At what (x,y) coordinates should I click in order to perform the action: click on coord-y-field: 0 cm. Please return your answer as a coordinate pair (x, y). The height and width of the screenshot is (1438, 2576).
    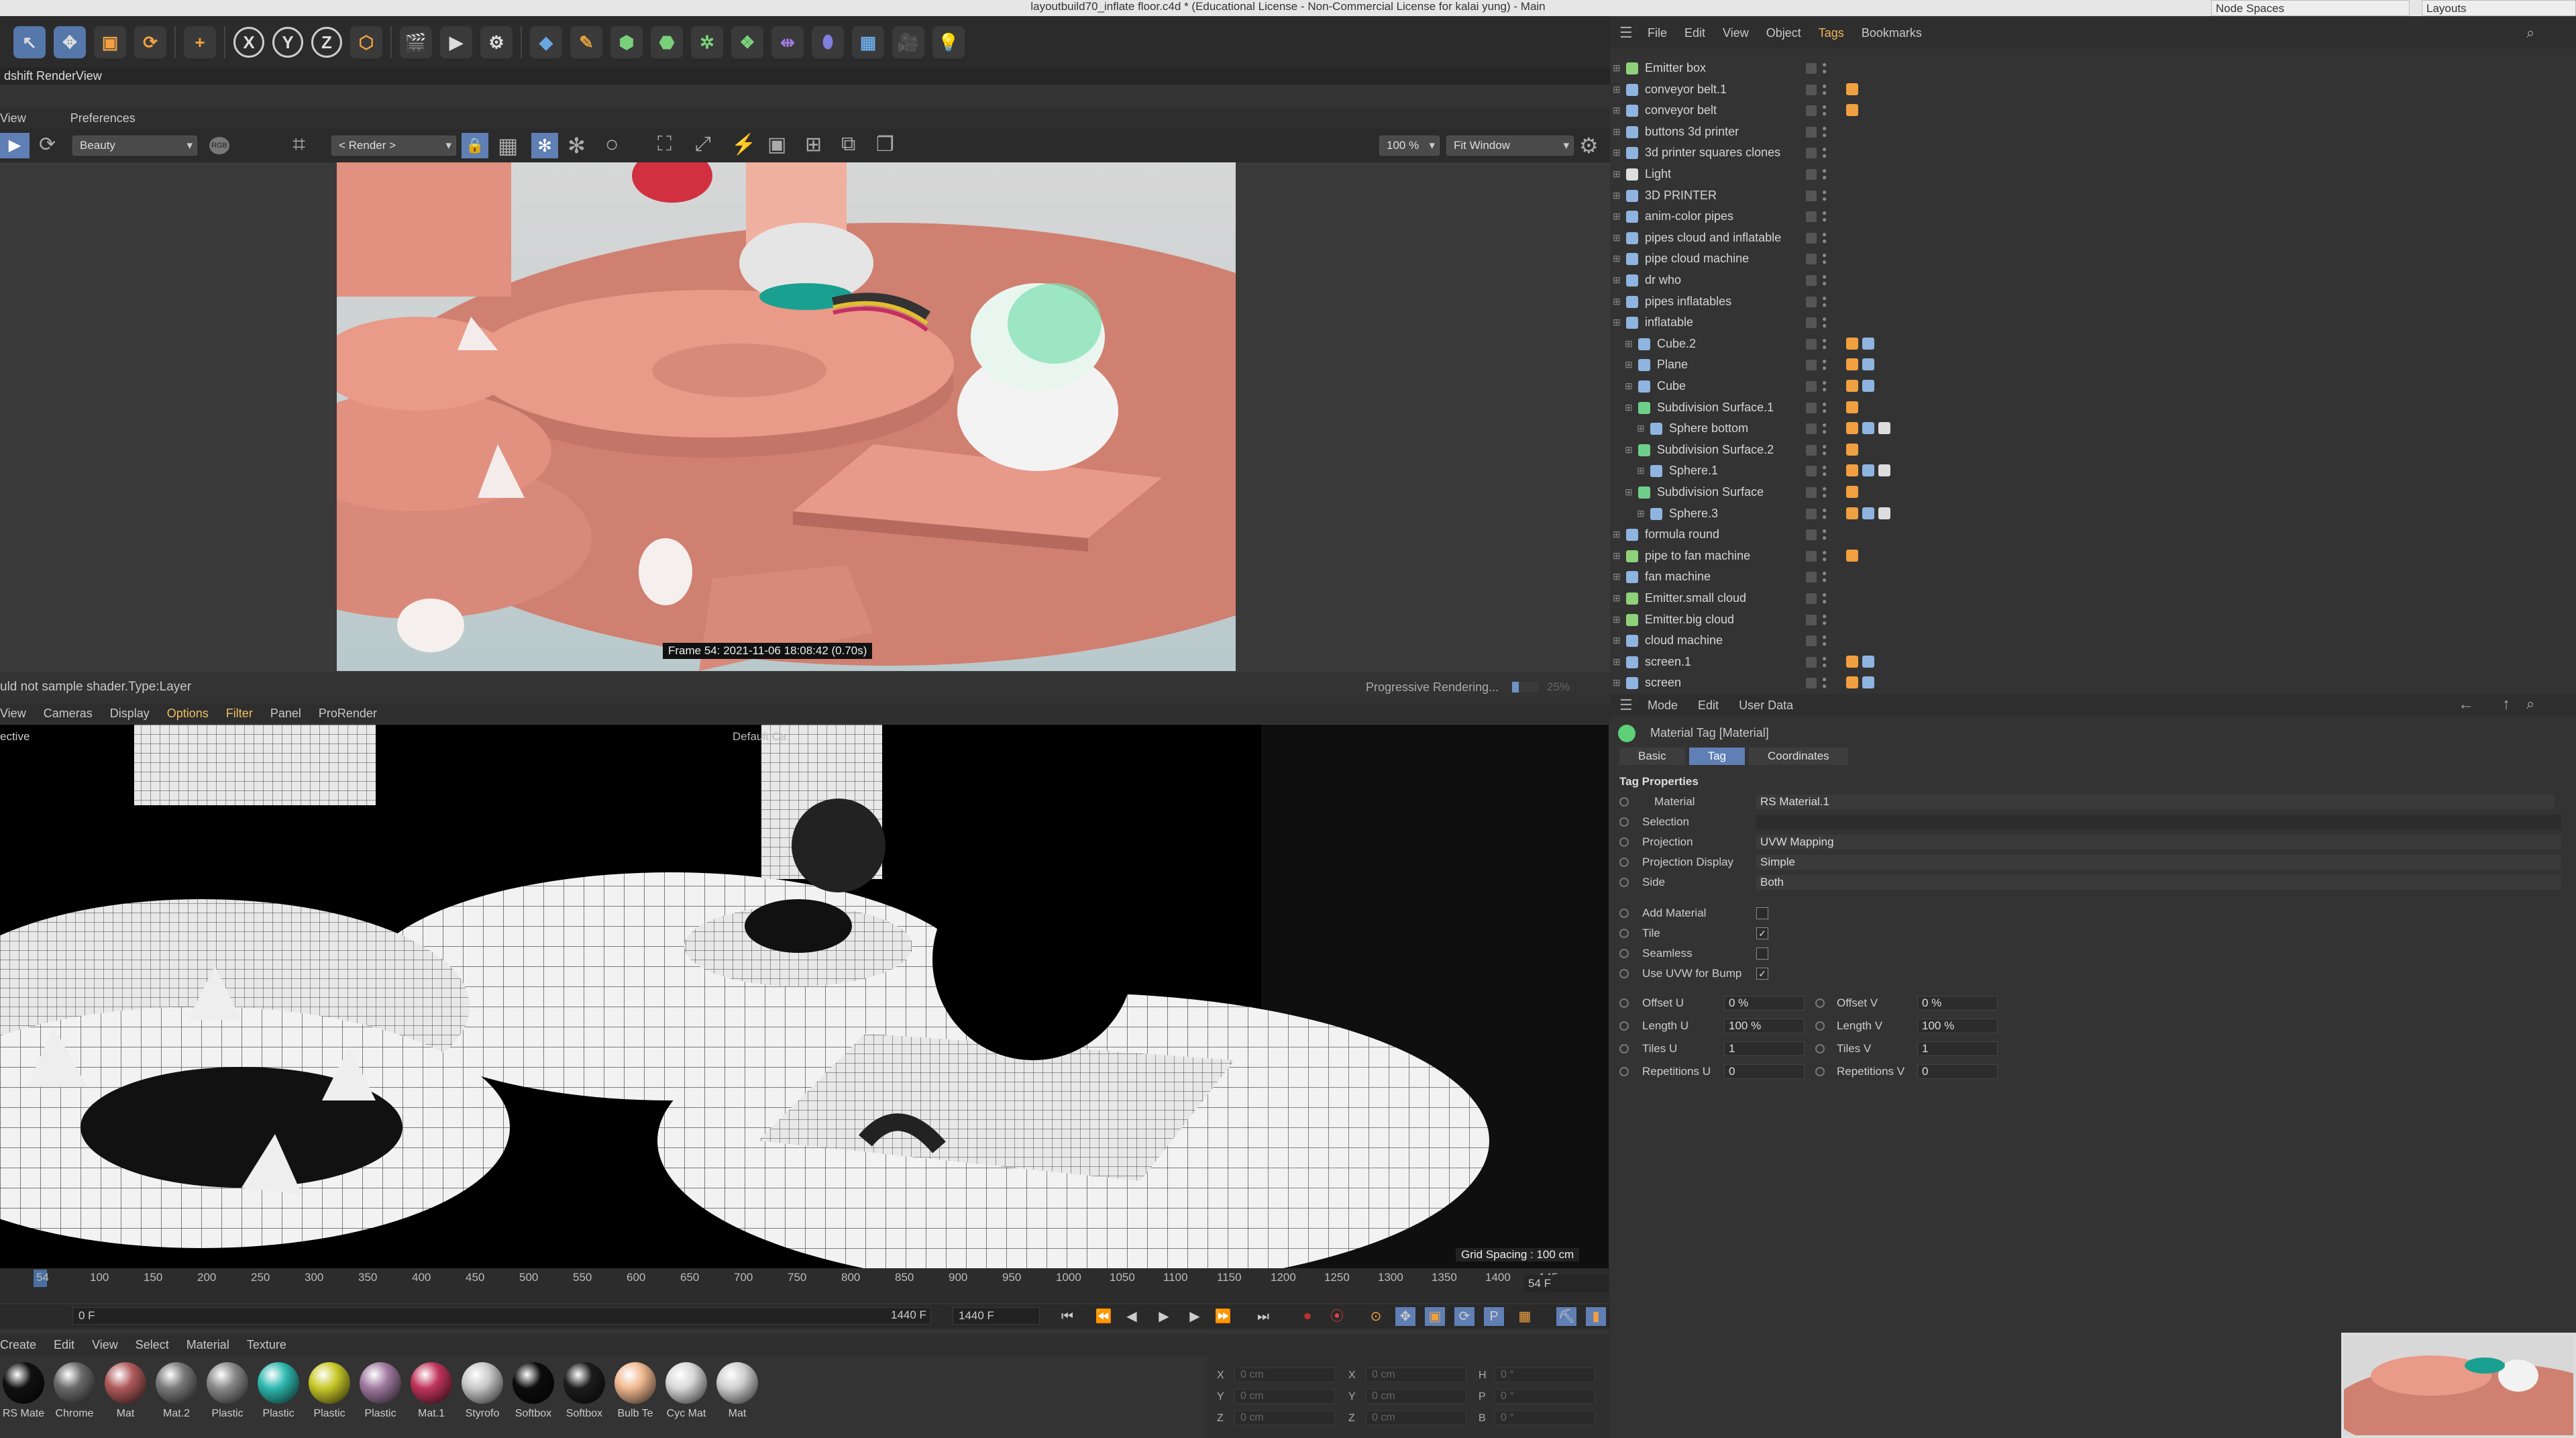
    Looking at the image, I should click on (1284, 1397).